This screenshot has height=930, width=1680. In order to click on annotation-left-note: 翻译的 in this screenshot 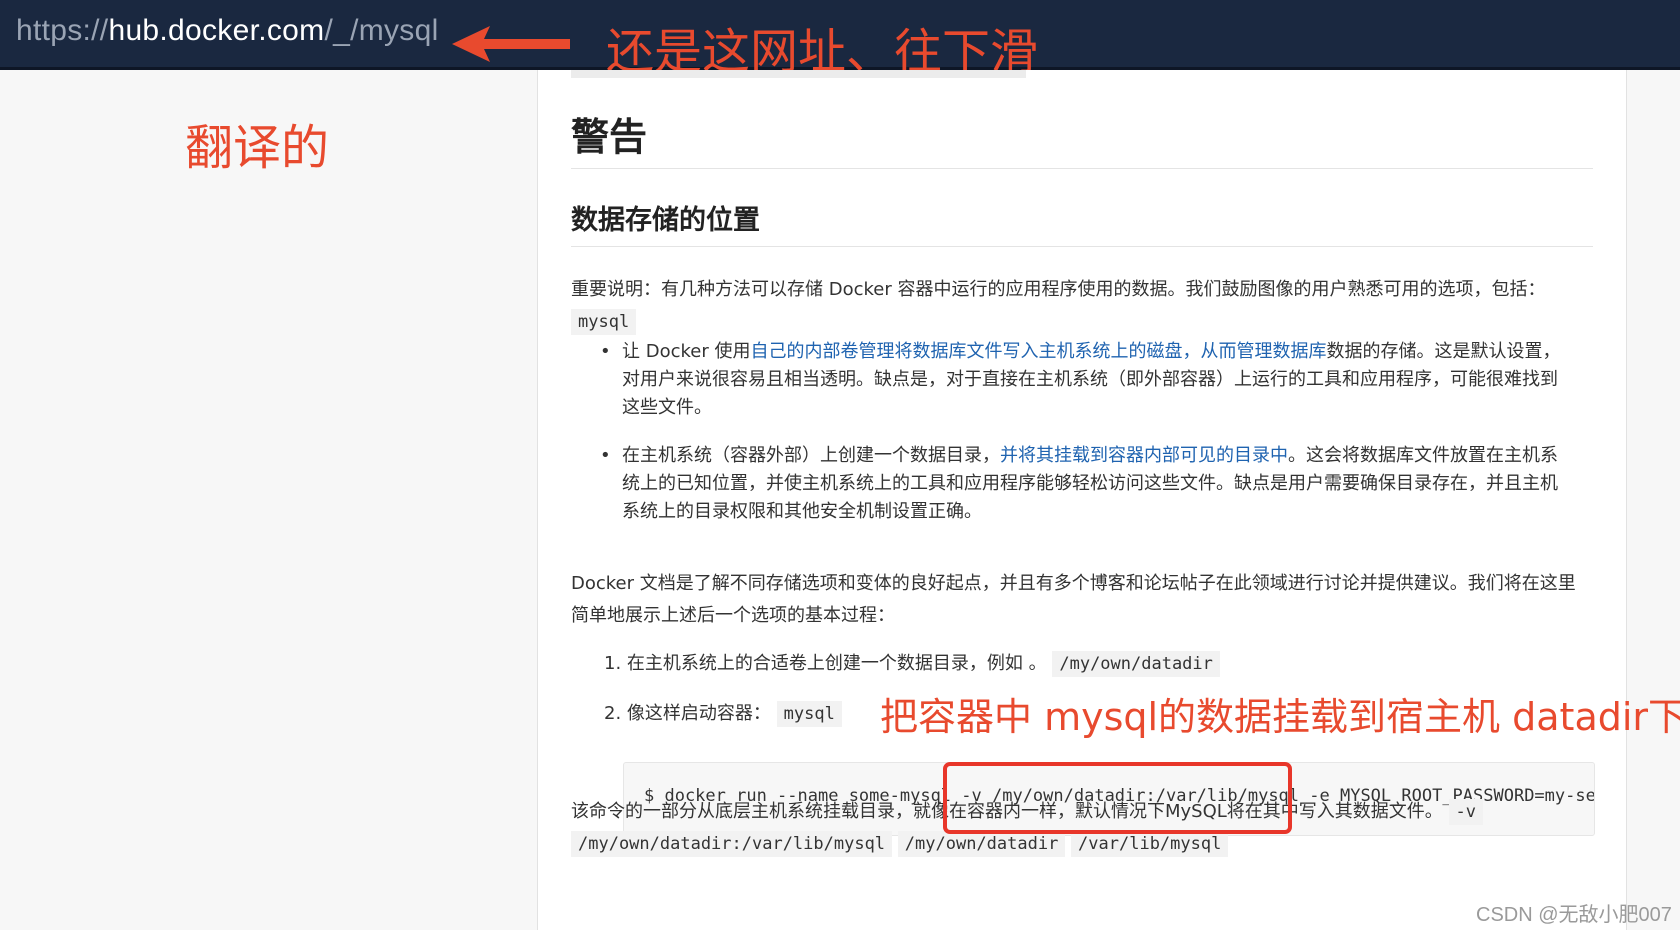, I will do `click(257, 148)`.